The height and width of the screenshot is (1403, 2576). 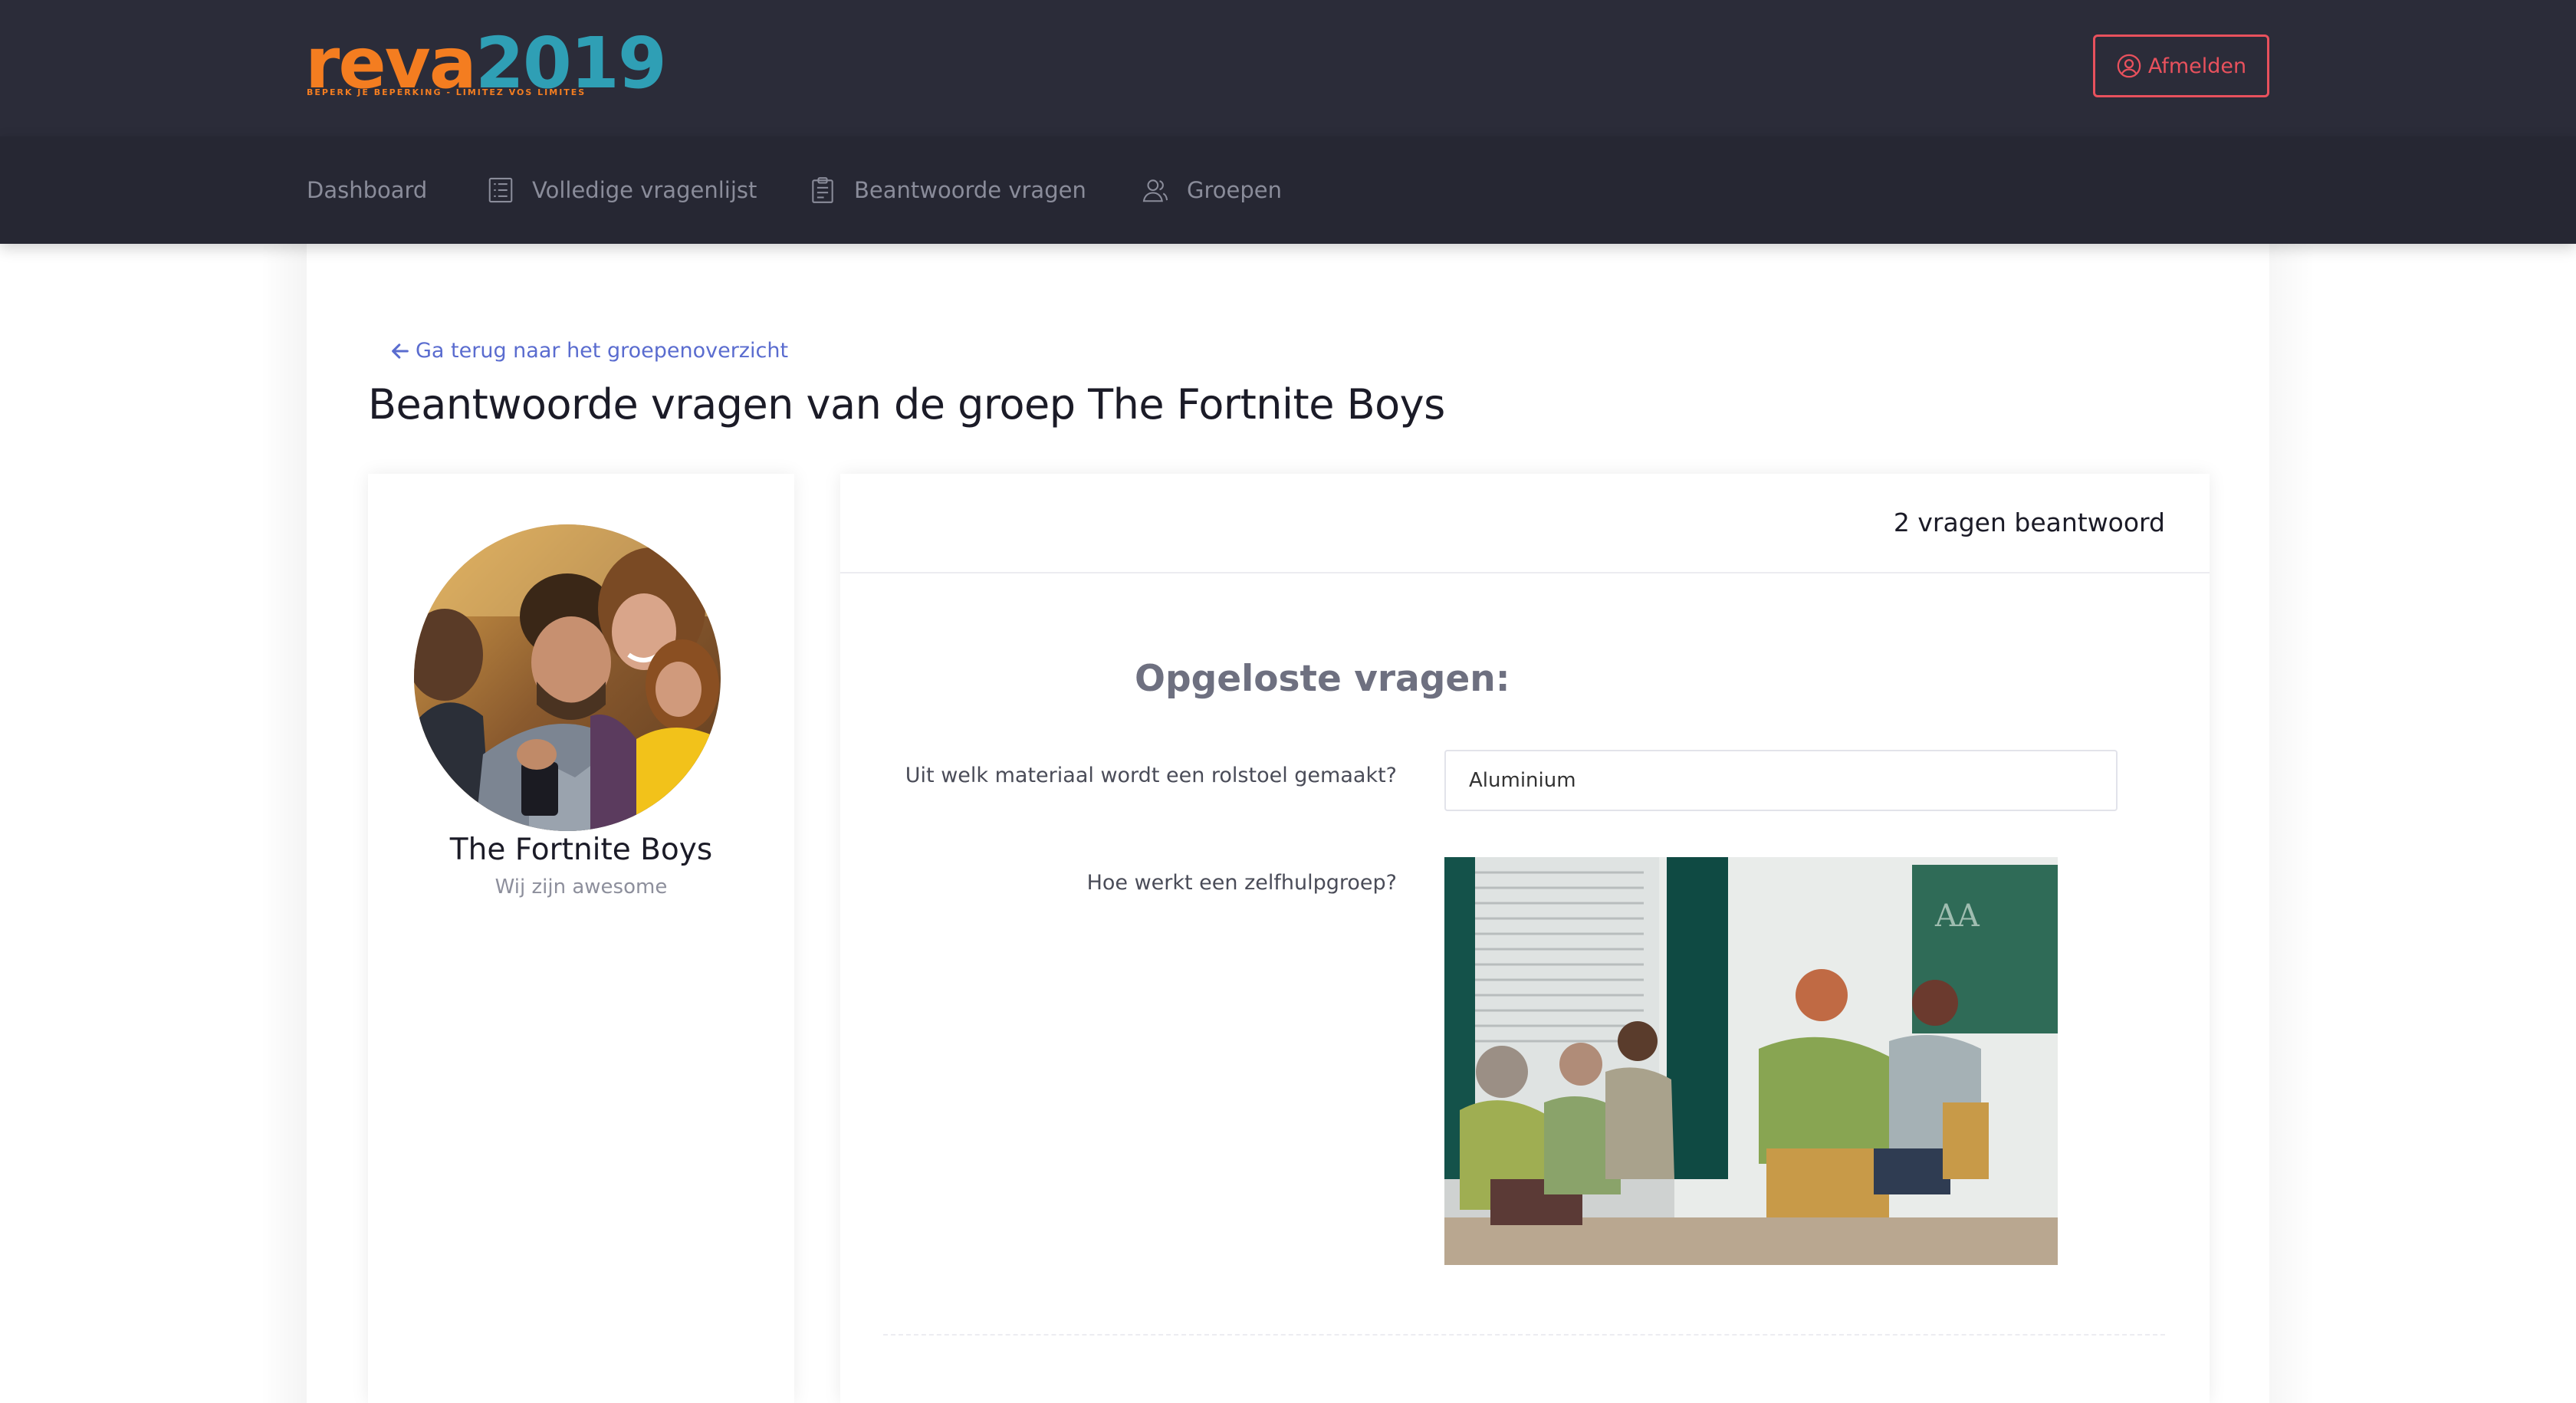 I want to click on list-icon, so click(x=501, y=190).